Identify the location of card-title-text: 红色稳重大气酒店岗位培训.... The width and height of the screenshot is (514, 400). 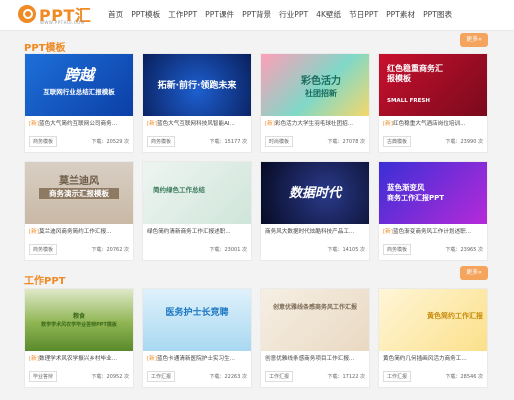
(429, 124).